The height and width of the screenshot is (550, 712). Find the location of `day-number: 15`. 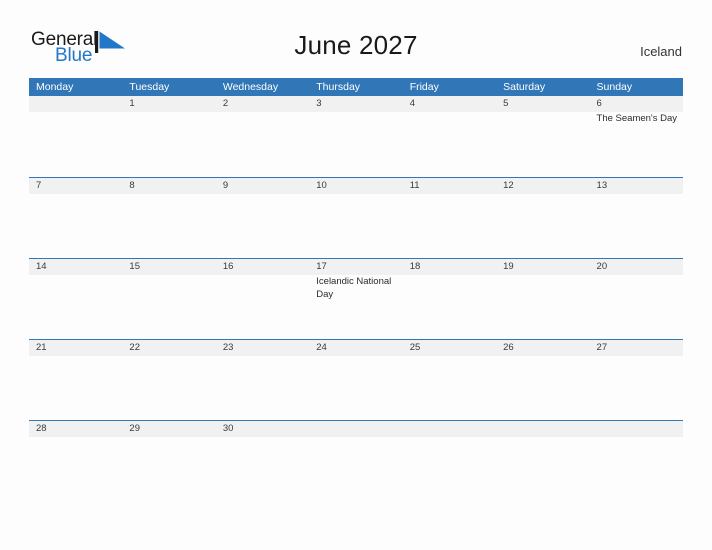

day-number: 15 is located at coordinates (134, 266).